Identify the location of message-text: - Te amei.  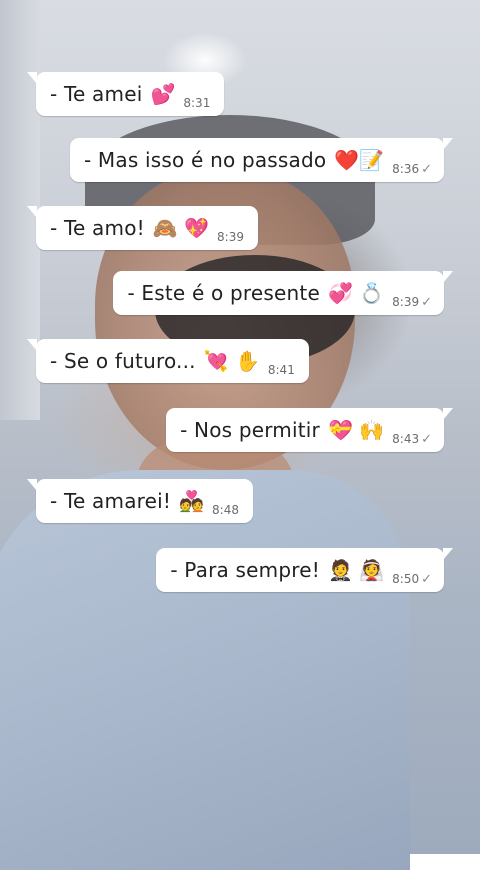
(96, 94).